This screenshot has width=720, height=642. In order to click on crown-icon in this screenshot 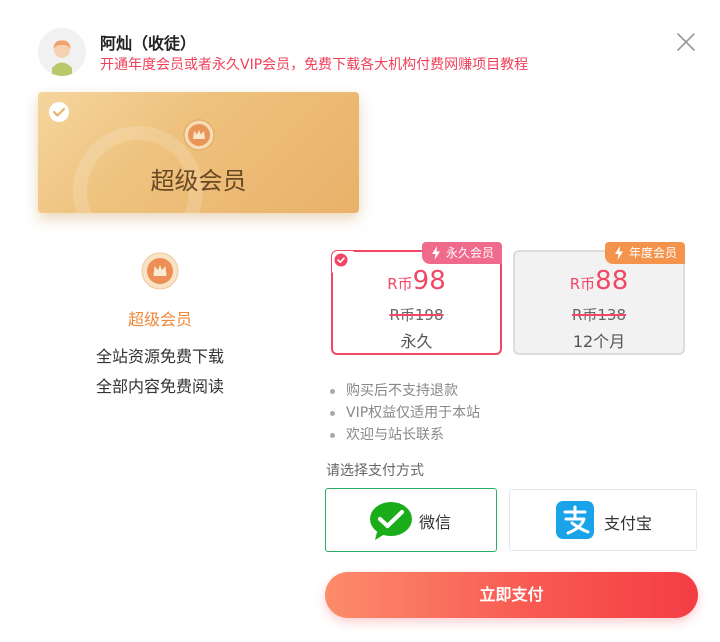, I will do `click(199, 135)`.